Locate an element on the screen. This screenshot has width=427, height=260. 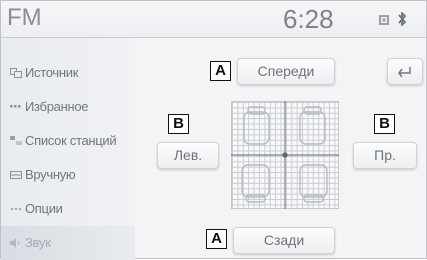
callout-a-front: A is located at coordinates (220, 71).